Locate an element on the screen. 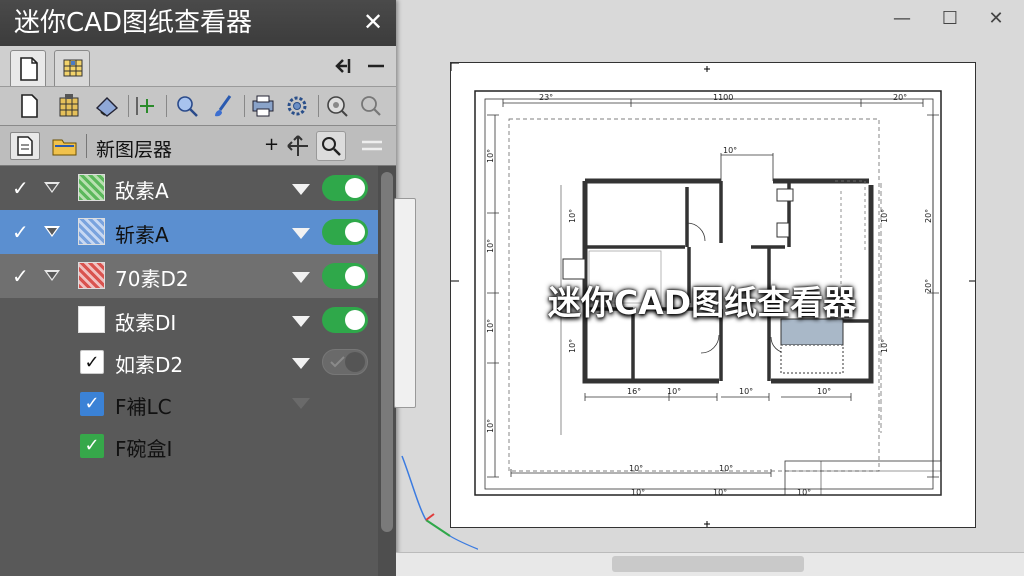 This screenshot has width=1024, height=576. select-icon is located at coordinates (187, 106).